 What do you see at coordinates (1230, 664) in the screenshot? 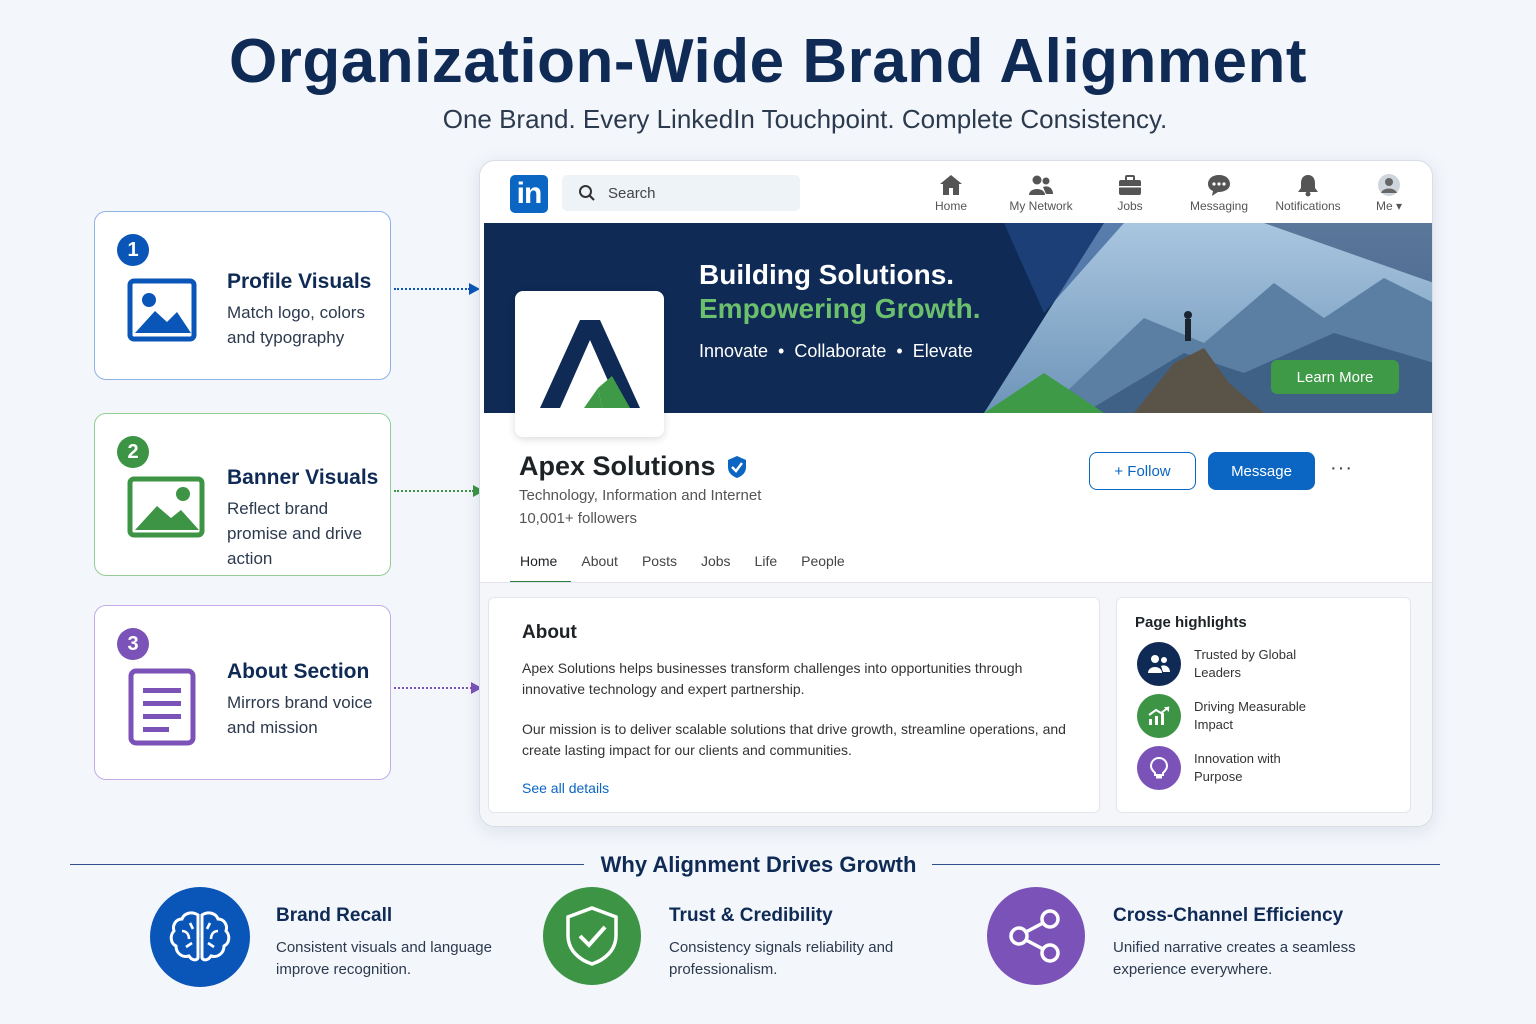
I see `highlight-item: Trusted by Global Leaders` at bounding box center [1230, 664].